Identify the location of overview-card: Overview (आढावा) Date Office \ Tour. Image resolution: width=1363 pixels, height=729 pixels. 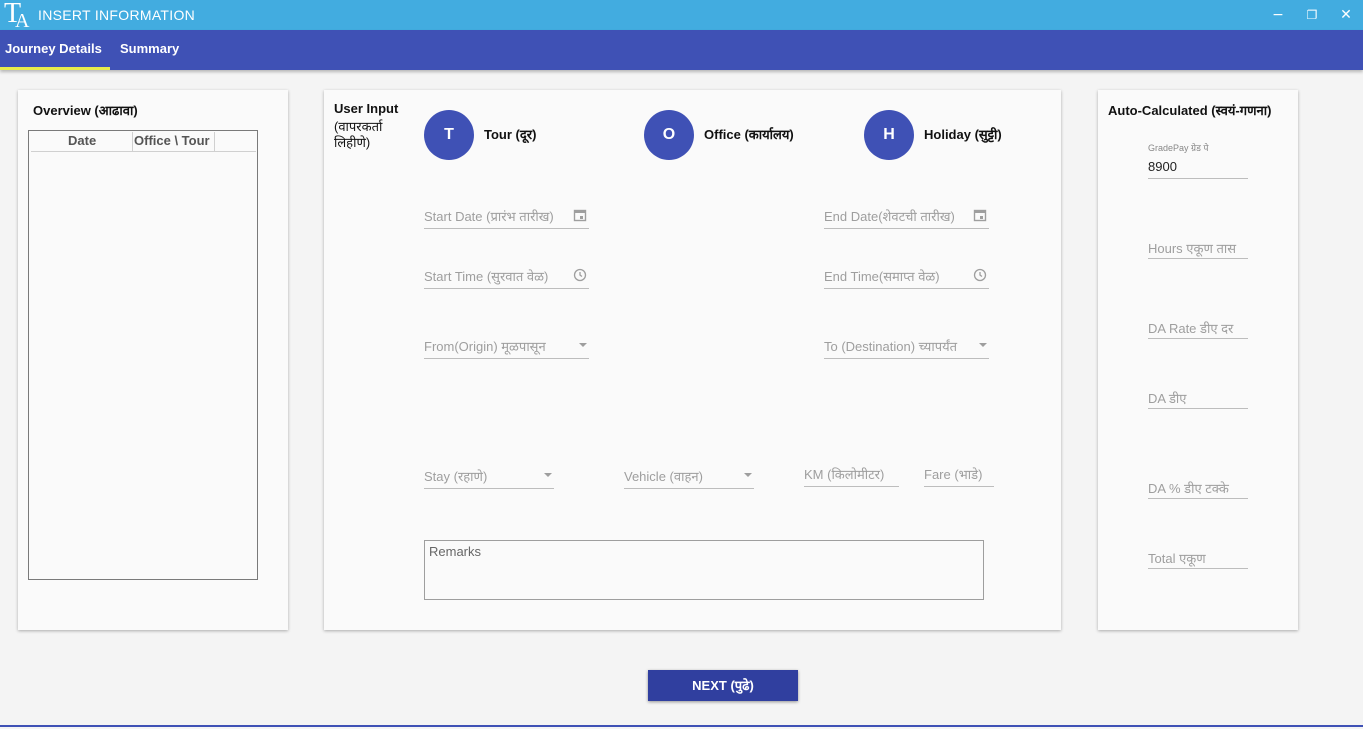
(153, 360).